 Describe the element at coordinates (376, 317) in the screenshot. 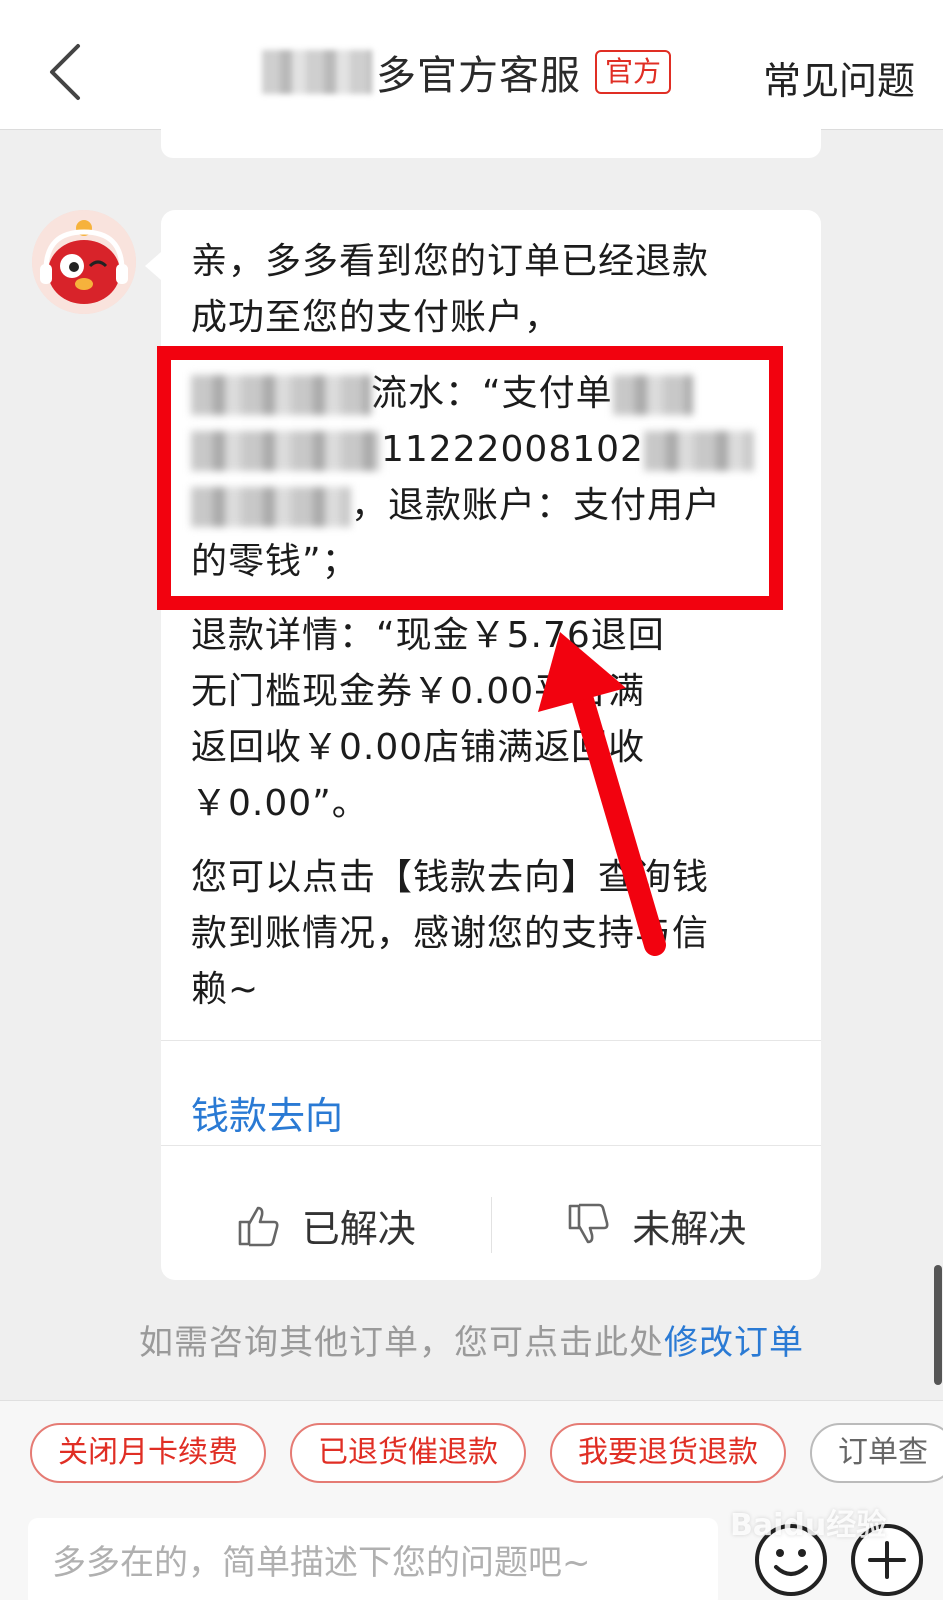

I see `message-line: 成功至您的支付账户，` at that location.